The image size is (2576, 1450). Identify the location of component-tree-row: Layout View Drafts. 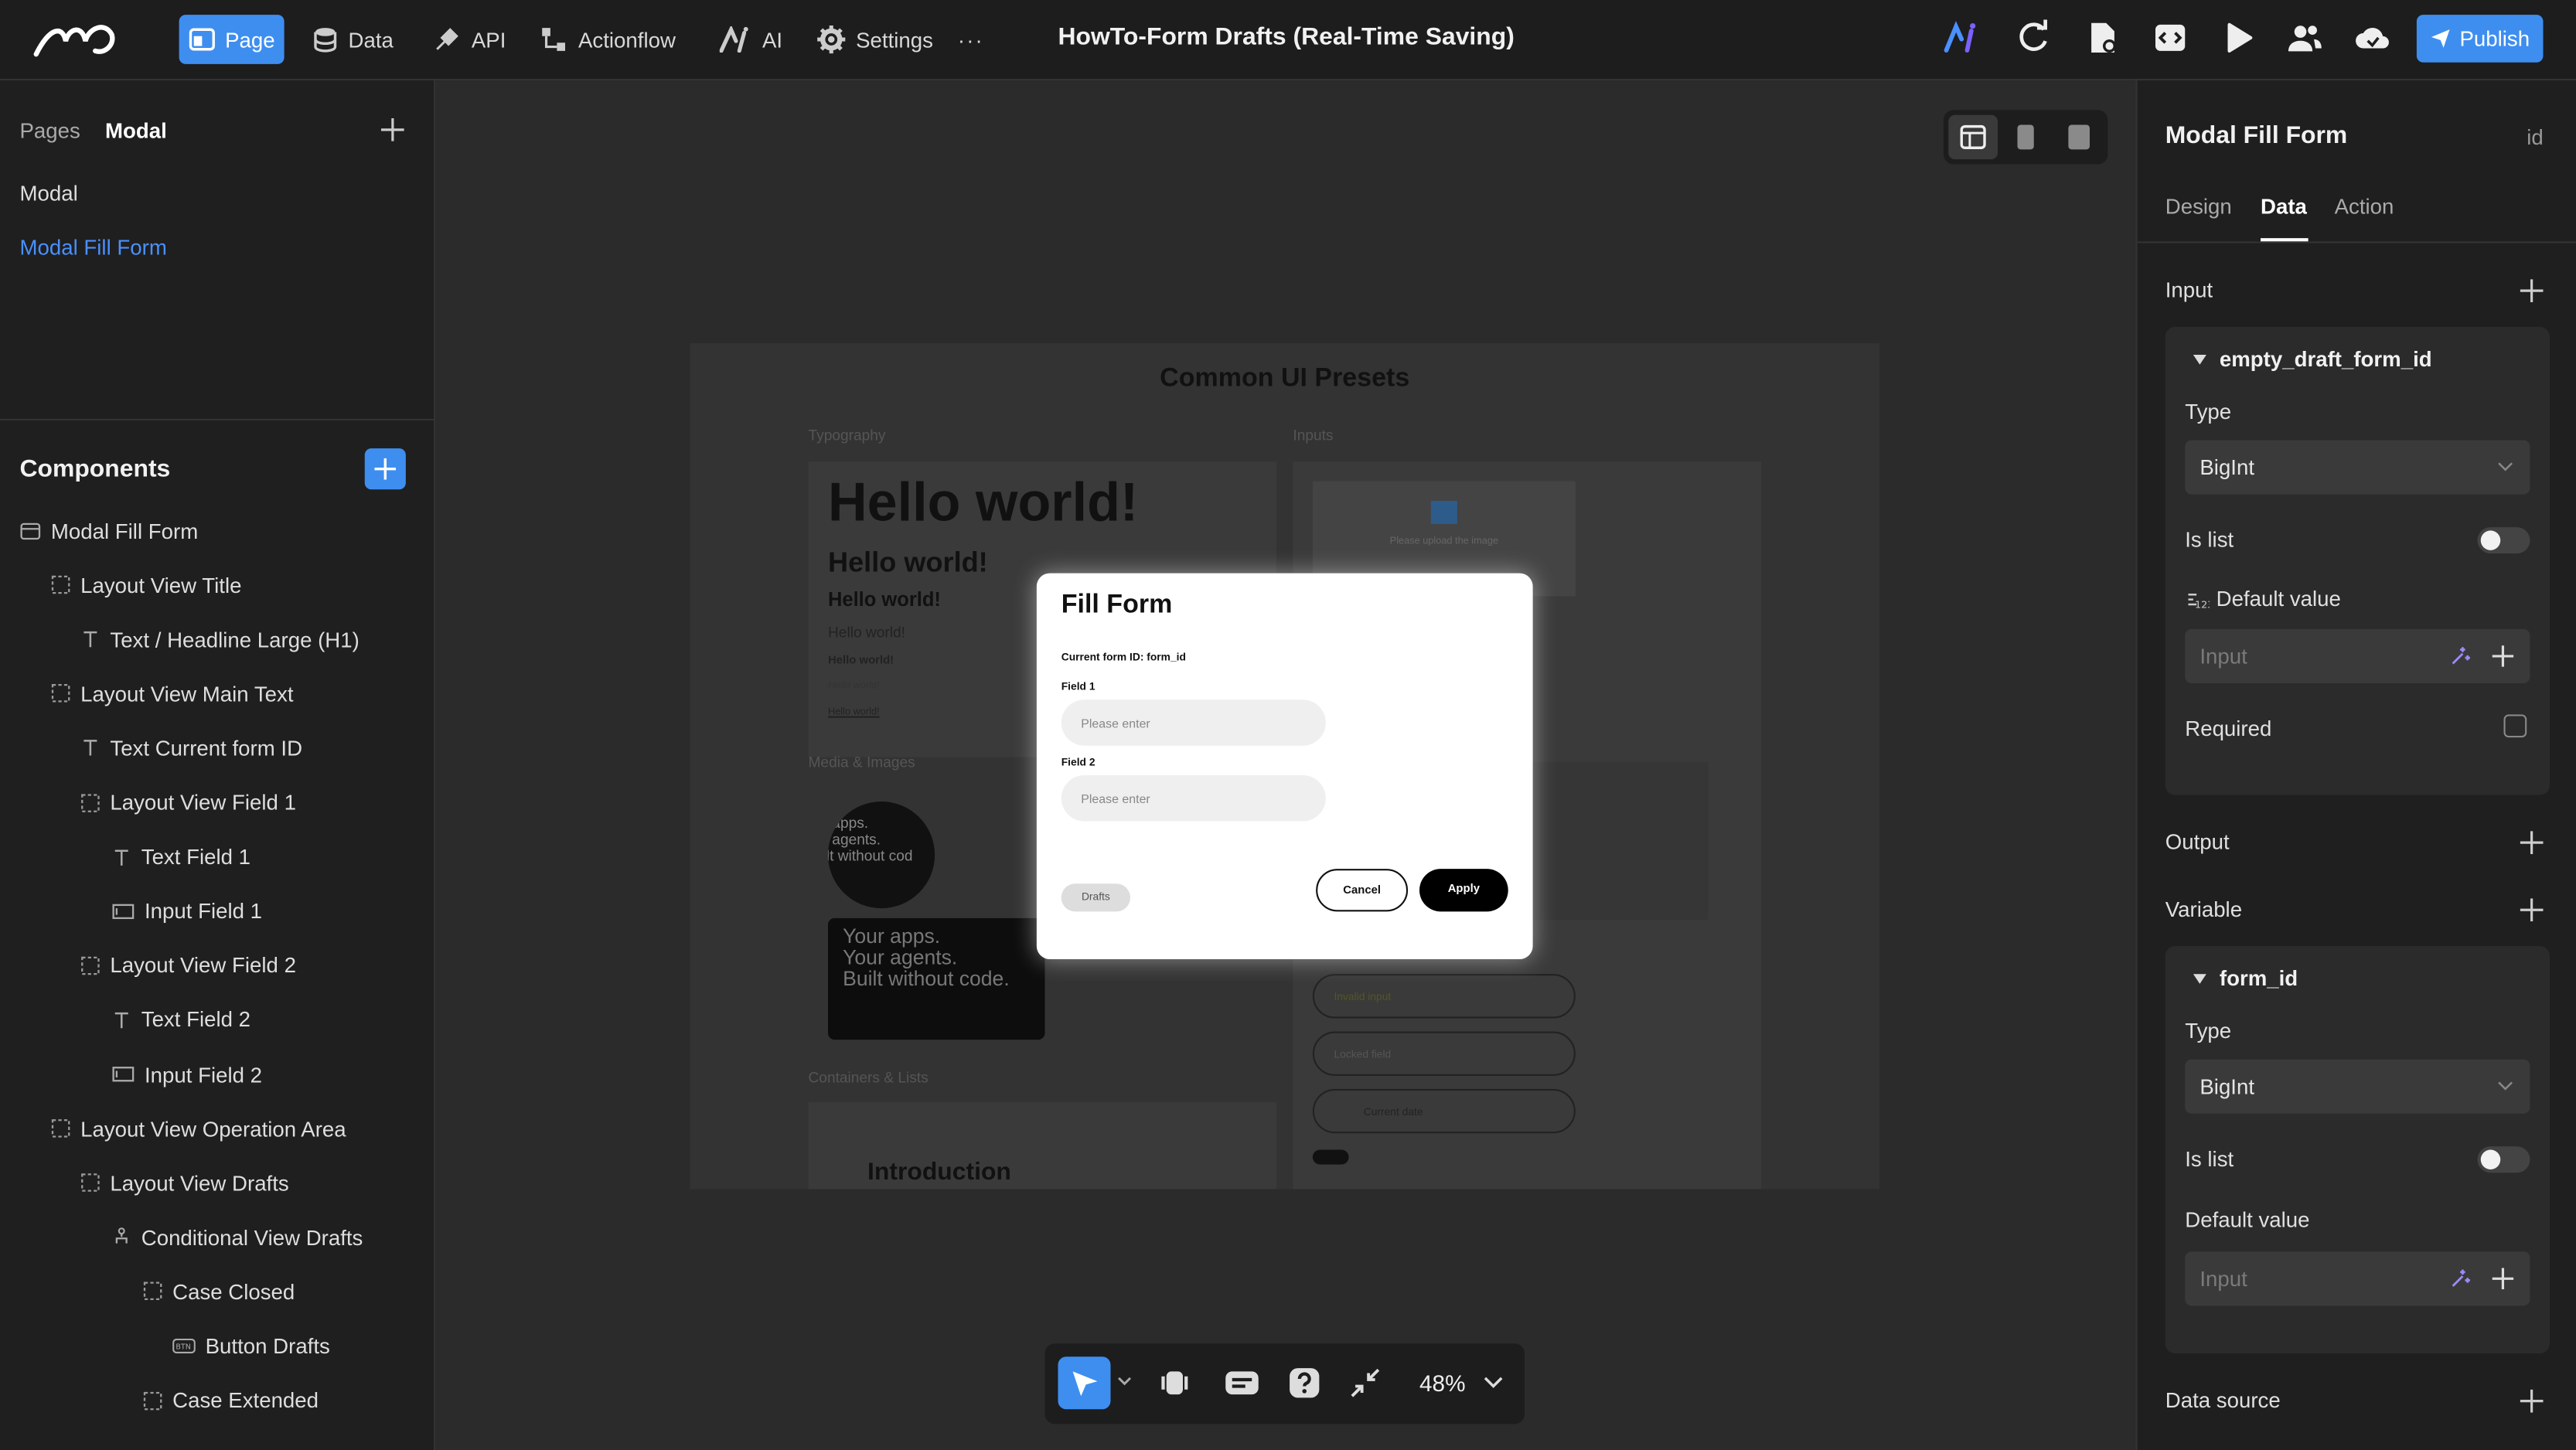
(184, 1183).